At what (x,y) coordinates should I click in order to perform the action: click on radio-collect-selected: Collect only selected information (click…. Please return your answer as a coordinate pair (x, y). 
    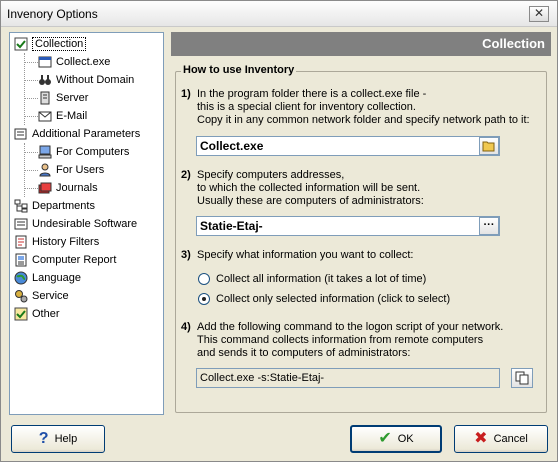
    Looking at the image, I should click on (324, 299).